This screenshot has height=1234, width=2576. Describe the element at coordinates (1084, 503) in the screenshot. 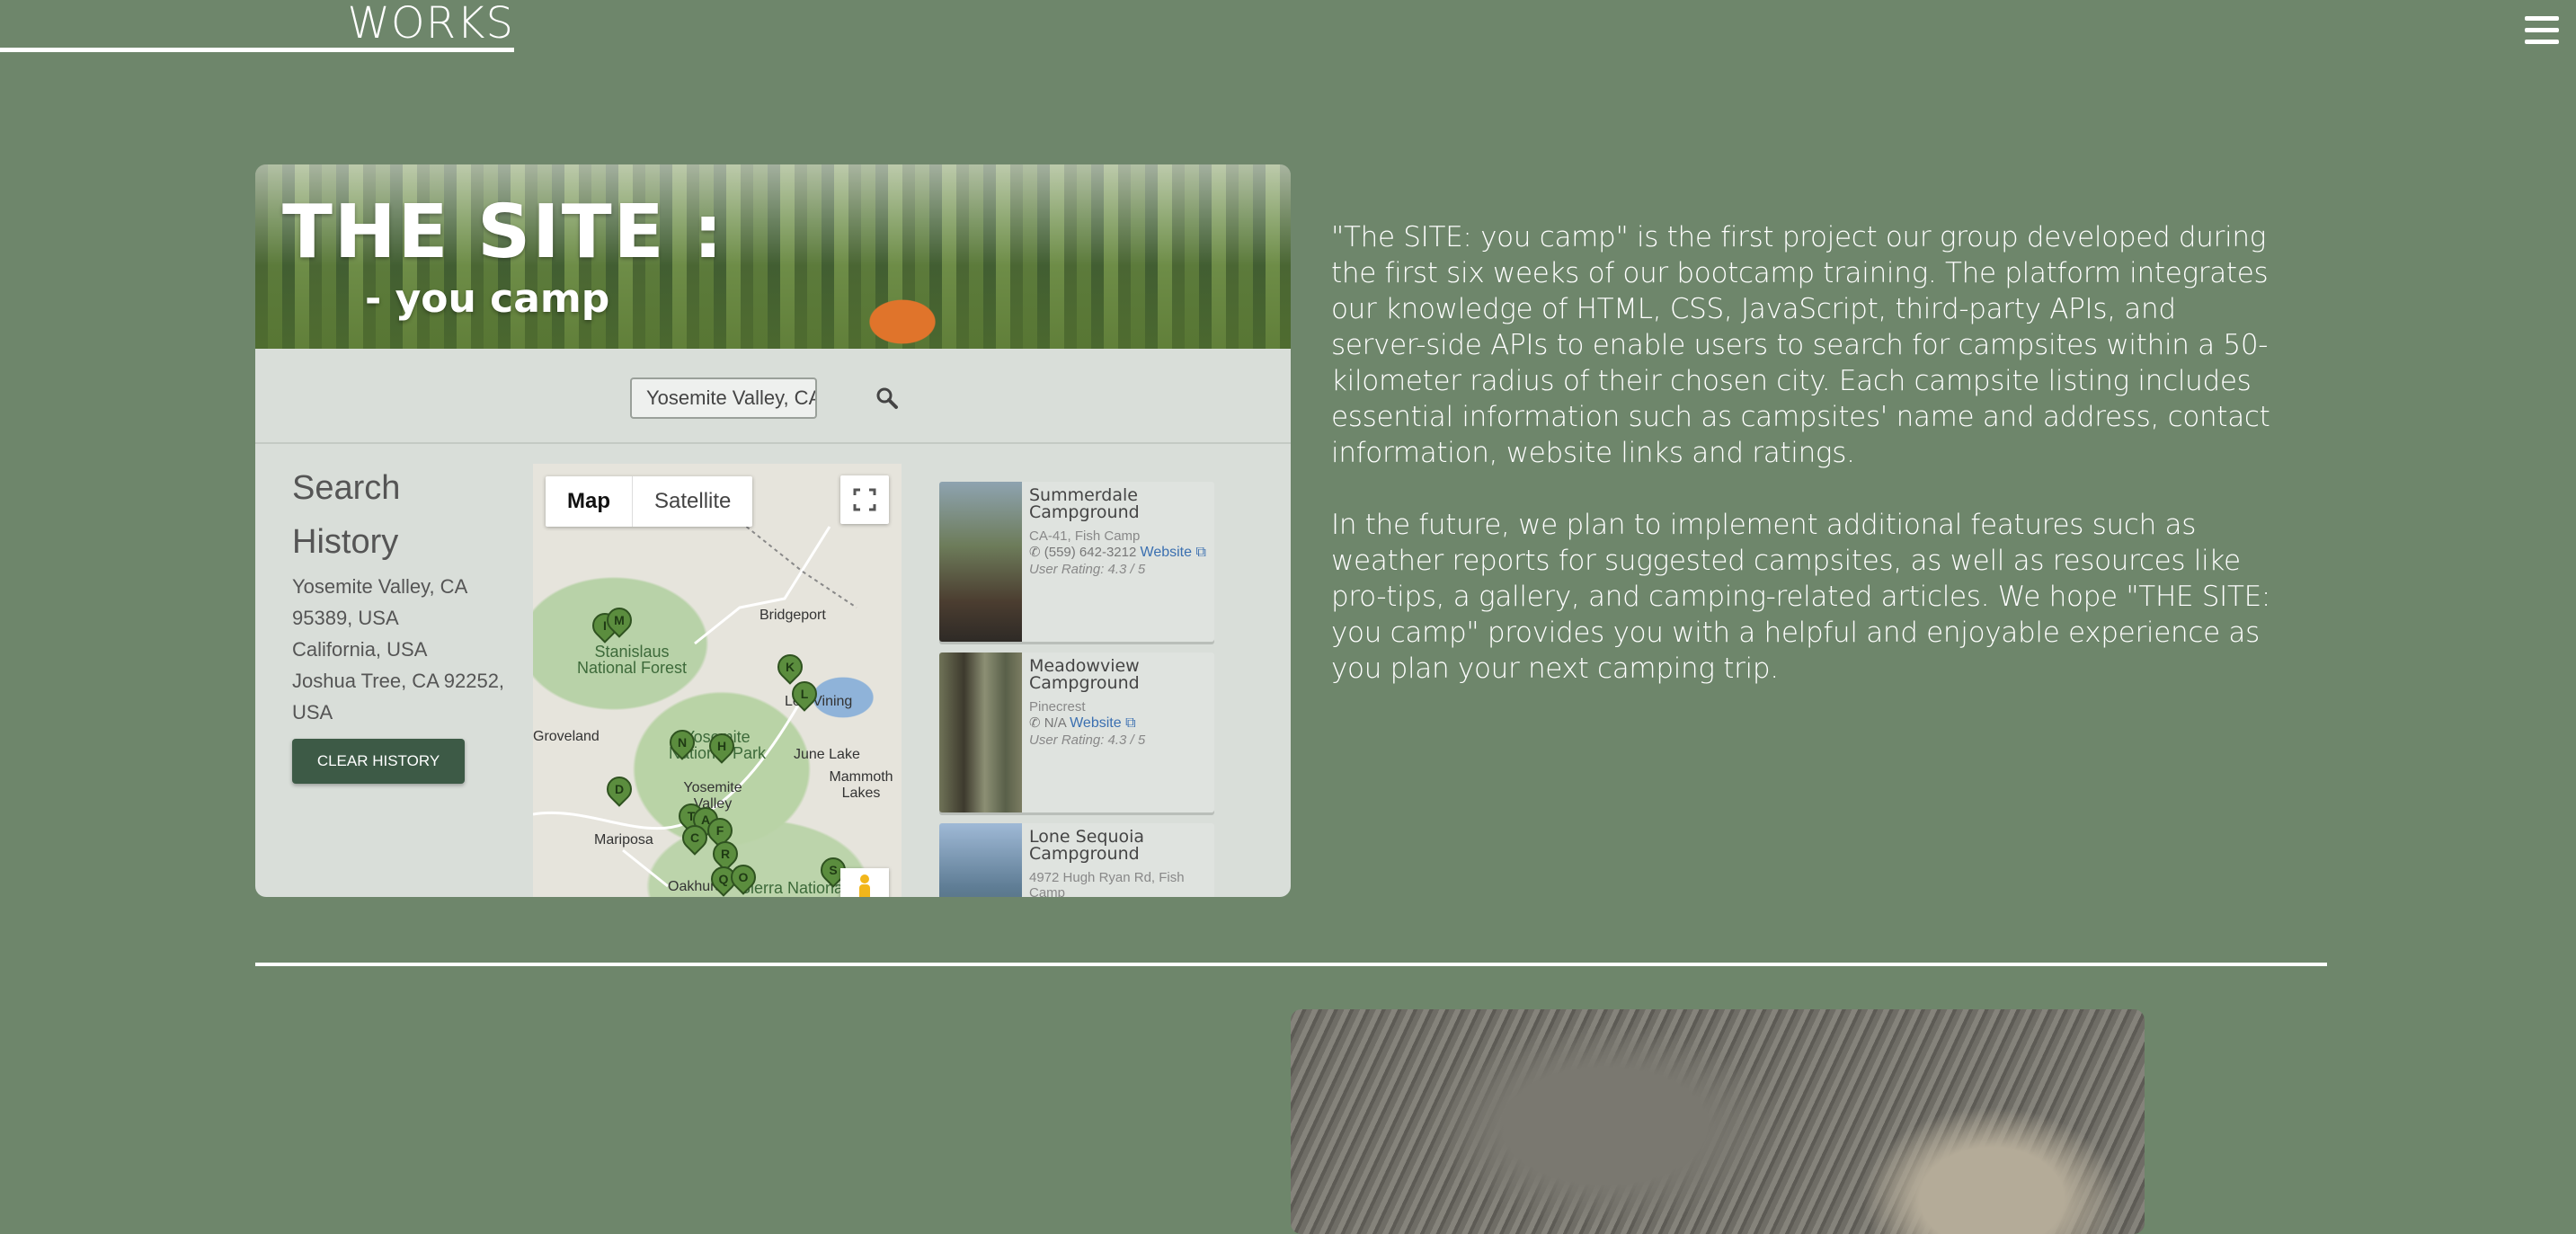

I see `campsite-name: Summerdale Campground` at that location.